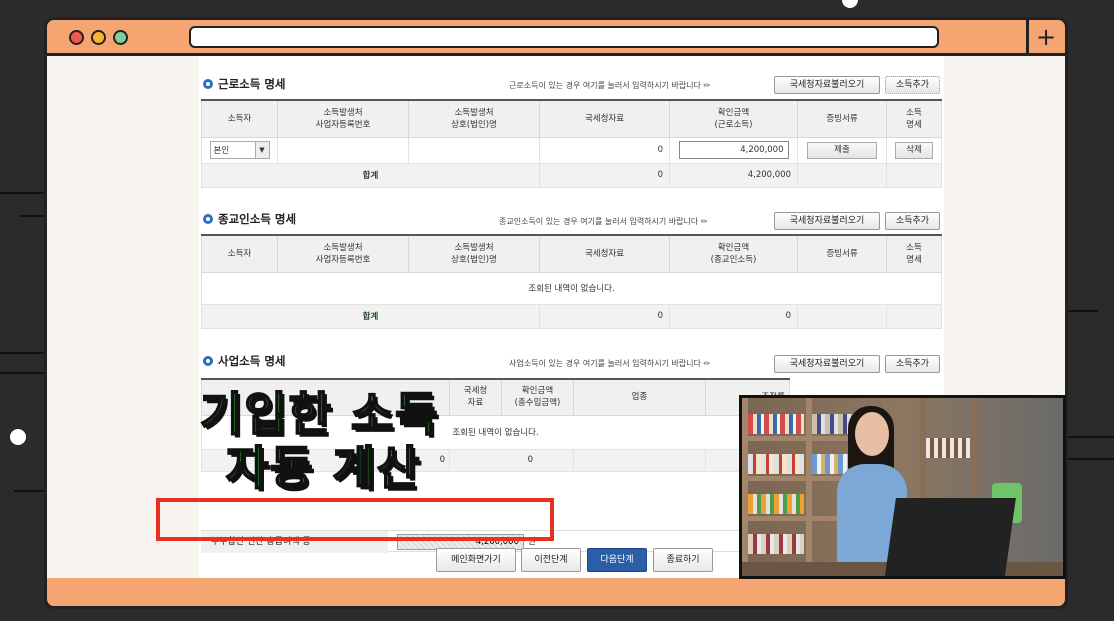 Image resolution: width=1114 pixels, height=621 pixels. I want to click on earner-select: 본인 ▼, so click(239, 150).